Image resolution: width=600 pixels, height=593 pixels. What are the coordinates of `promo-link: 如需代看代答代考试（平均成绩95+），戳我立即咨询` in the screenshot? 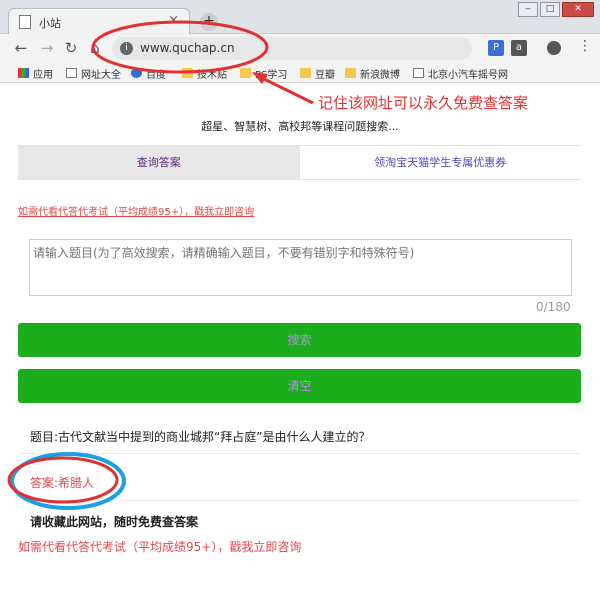 It's located at (136, 210).